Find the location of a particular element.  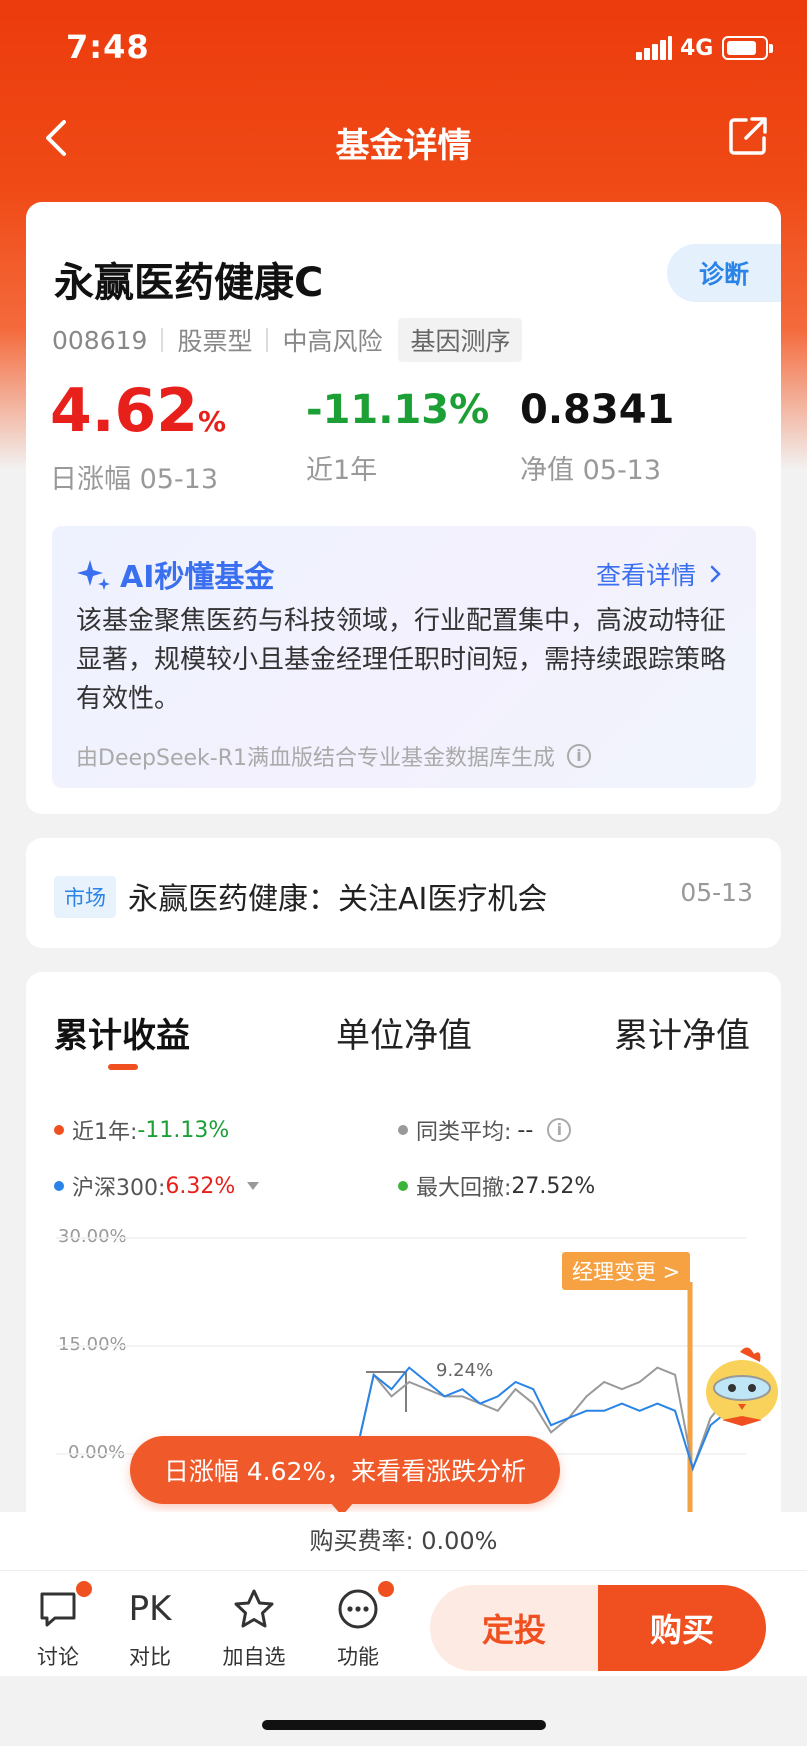

fund-type: 股票型 is located at coordinates (215, 341).